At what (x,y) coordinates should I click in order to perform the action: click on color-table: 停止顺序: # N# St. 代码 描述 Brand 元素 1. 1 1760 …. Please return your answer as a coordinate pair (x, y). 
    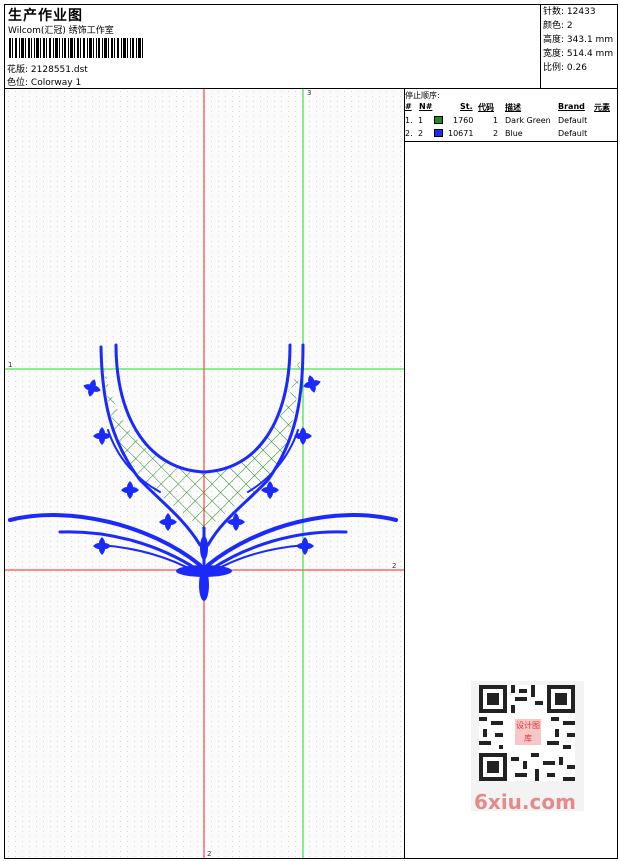
    Looking at the image, I should click on (511, 115).